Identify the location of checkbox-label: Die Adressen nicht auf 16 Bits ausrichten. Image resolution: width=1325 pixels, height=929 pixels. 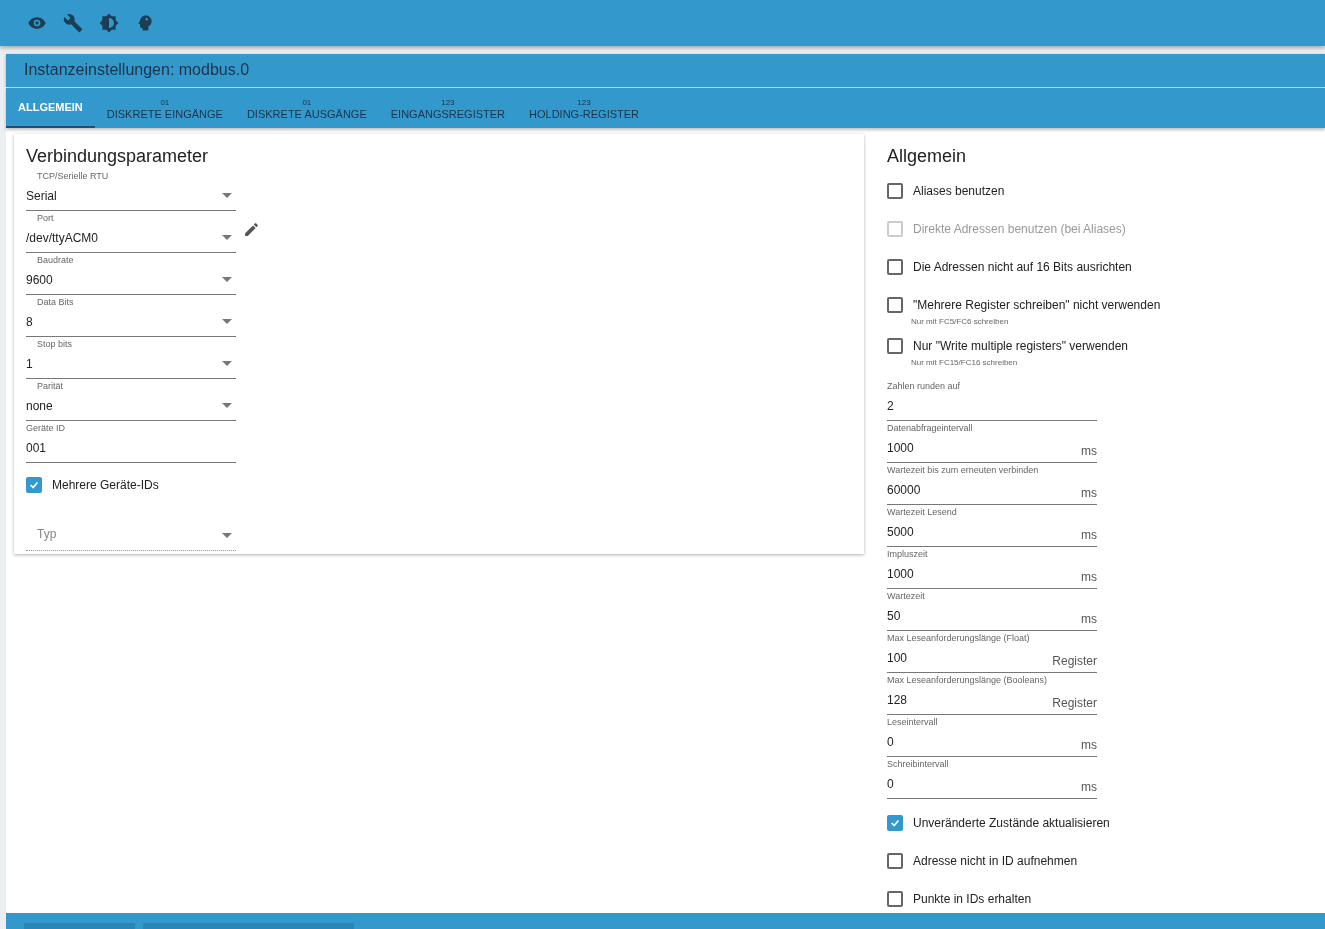
(1022, 267).